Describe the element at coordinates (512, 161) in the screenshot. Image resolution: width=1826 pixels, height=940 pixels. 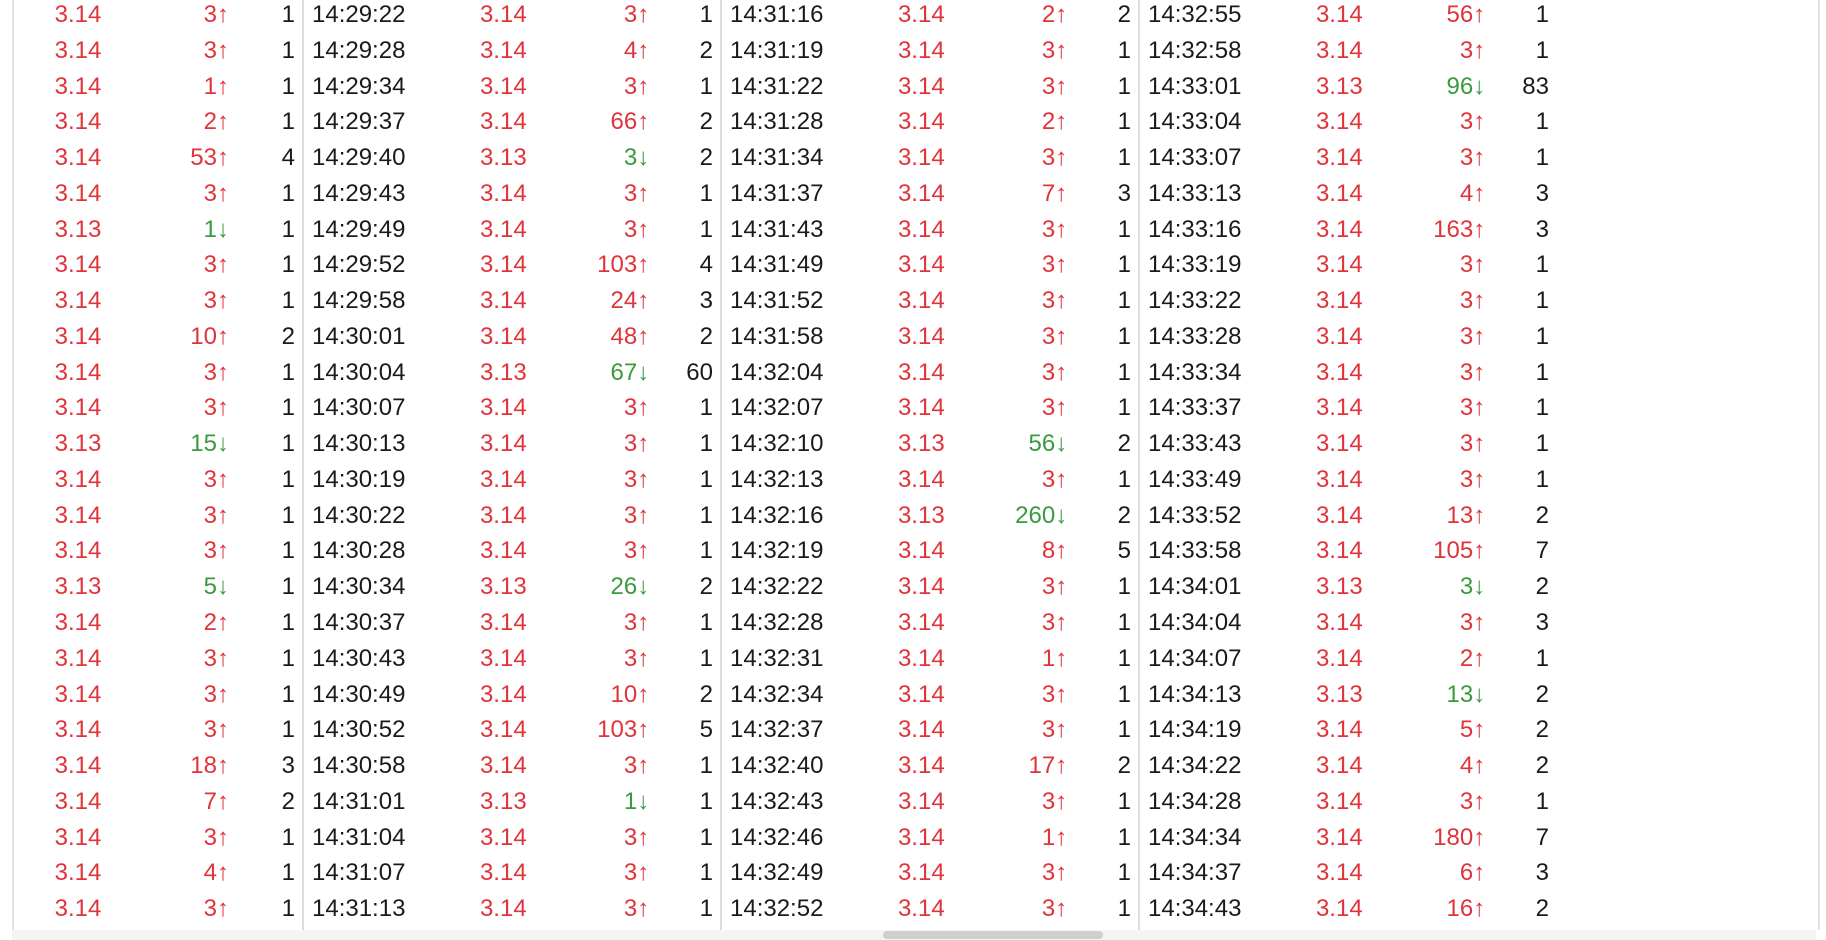
I see `tick-row: 14:29:40 3.13 3↓ 2` at that location.